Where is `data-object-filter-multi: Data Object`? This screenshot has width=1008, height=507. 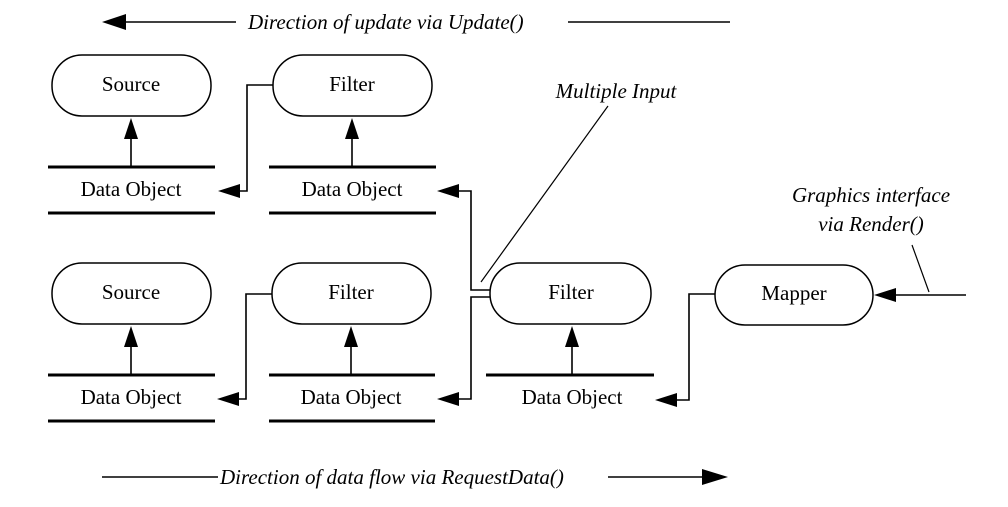 data-object-filter-multi: Data Object is located at coordinates (570, 391).